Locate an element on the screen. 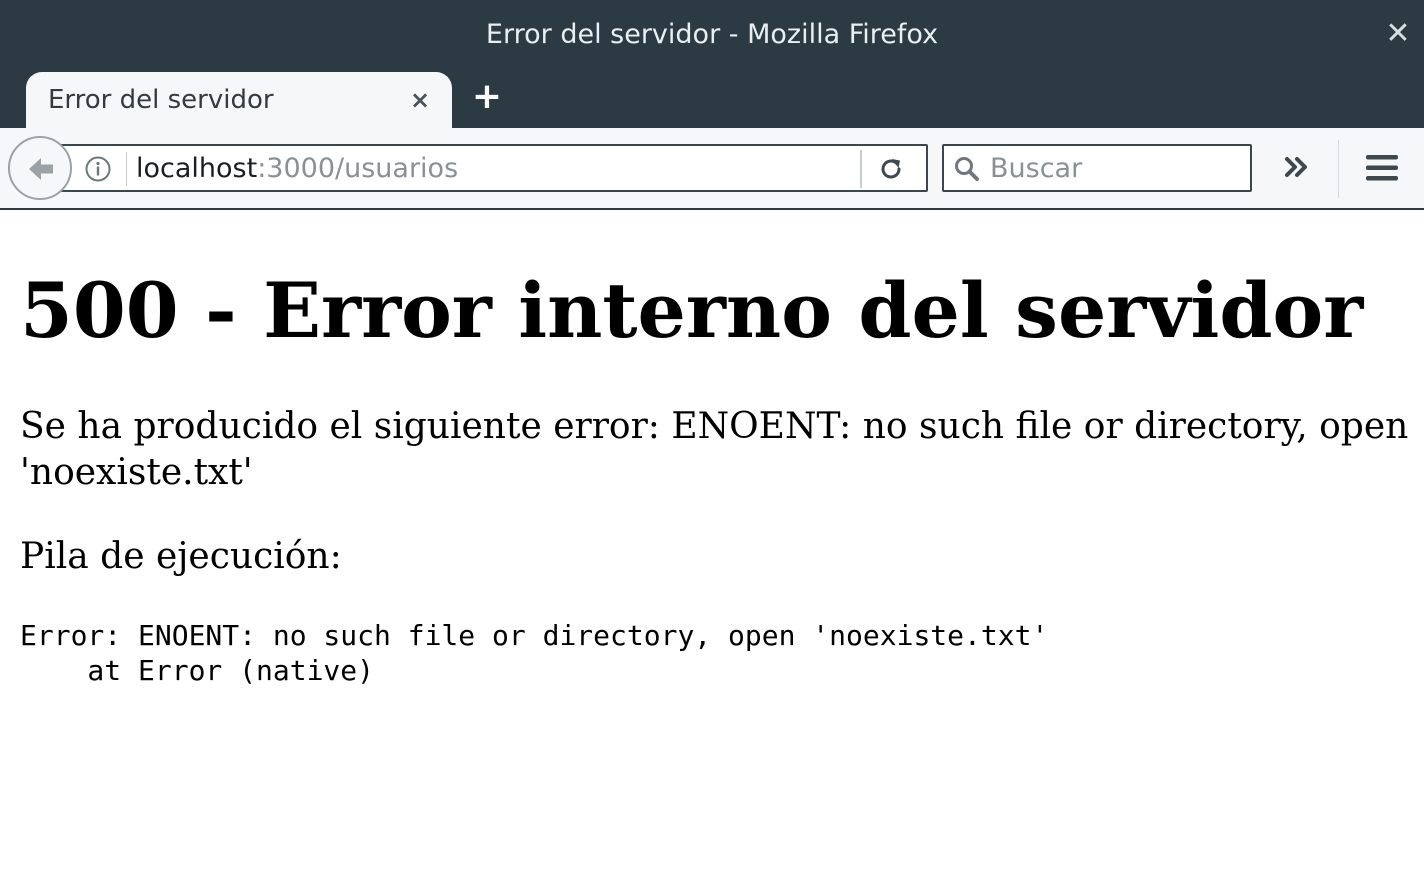 The height and width of the screenshot is (892, 1424). toolbar-divider is located at coordinates (1338, 169).